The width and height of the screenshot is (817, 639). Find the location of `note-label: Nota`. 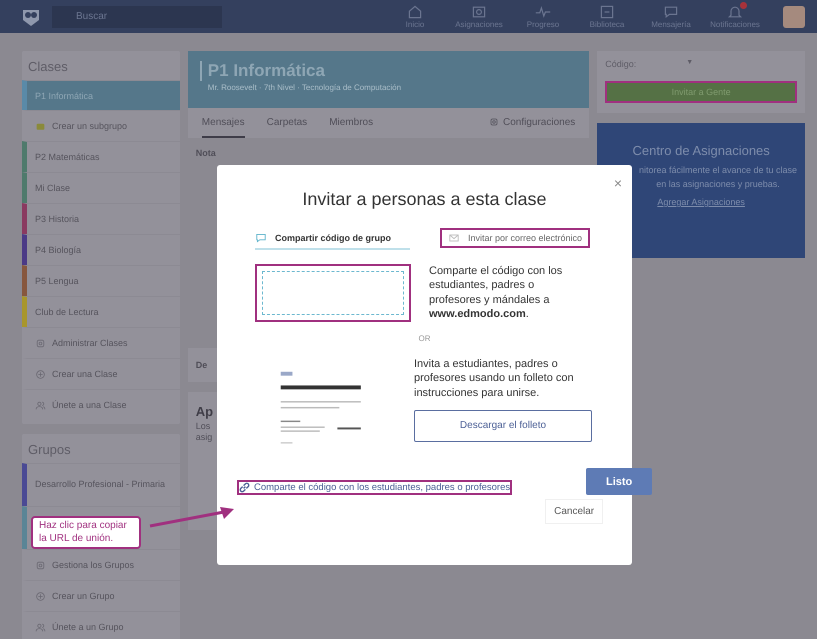

note-label: Nota is located at coordinates (205, 152).